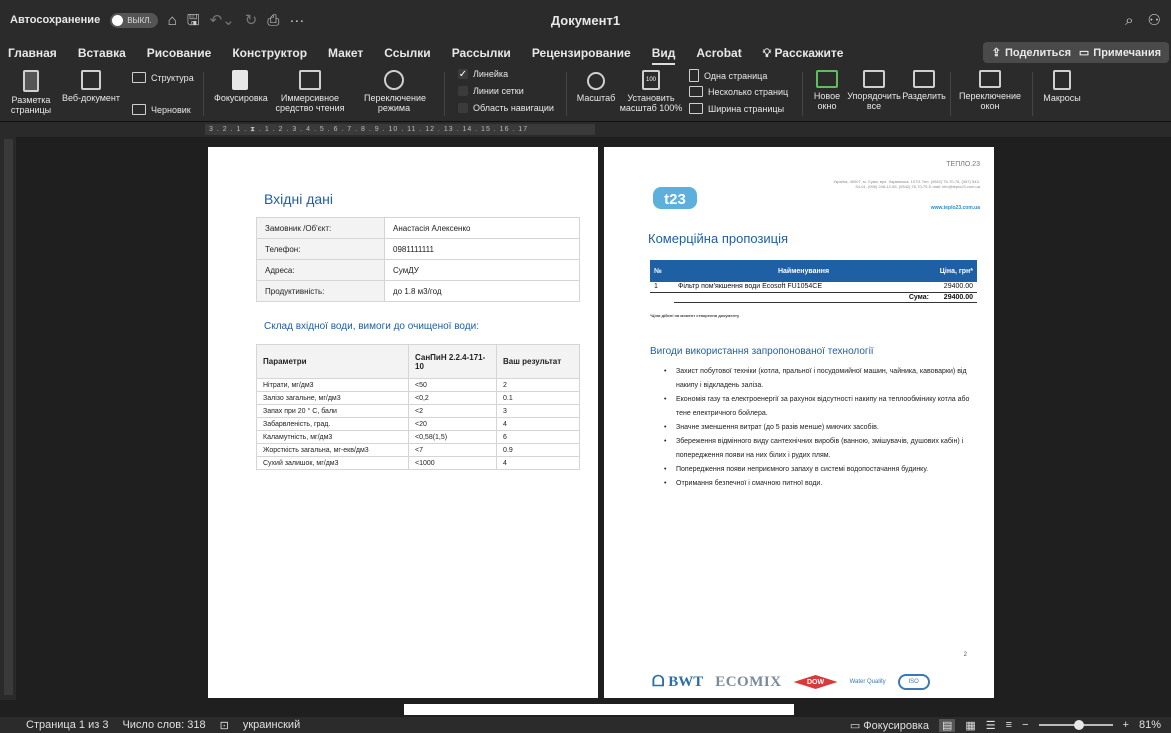 This screenshot has height=733, width=1171. I want to click on ruler-checkbox: ✓ Линейка, so click(483, 74).